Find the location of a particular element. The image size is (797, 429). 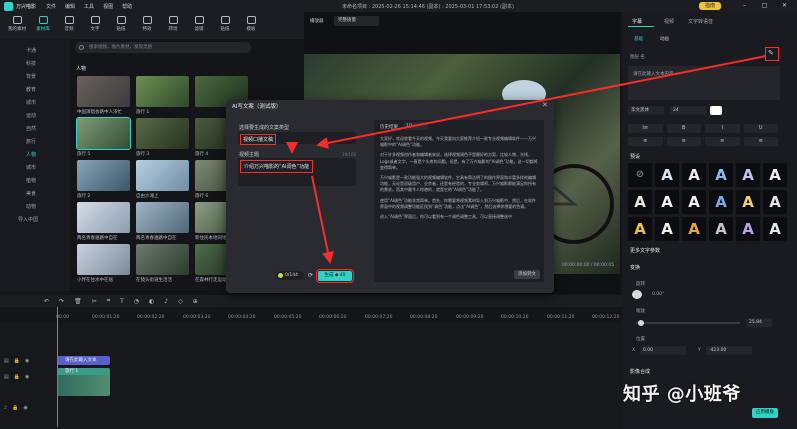

text-content-input: 请在此输入文本内容 is located at coordinates (704, 83).